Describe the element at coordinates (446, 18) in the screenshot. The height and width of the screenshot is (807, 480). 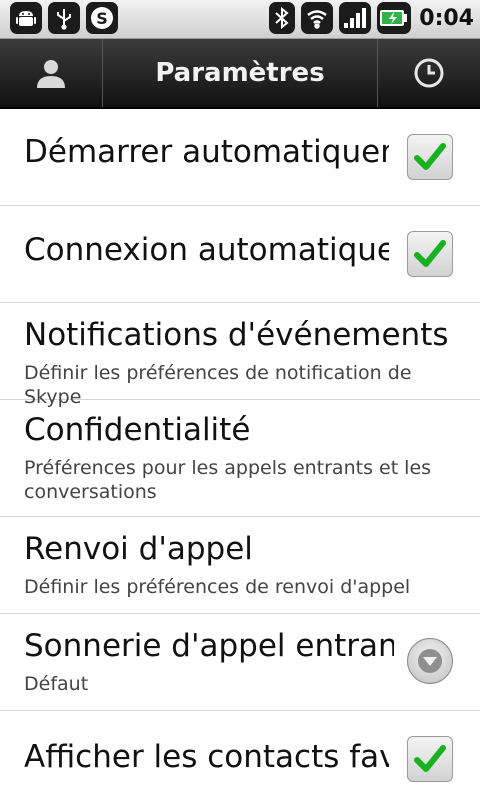
I see `clock-time: 0:04` at that location.